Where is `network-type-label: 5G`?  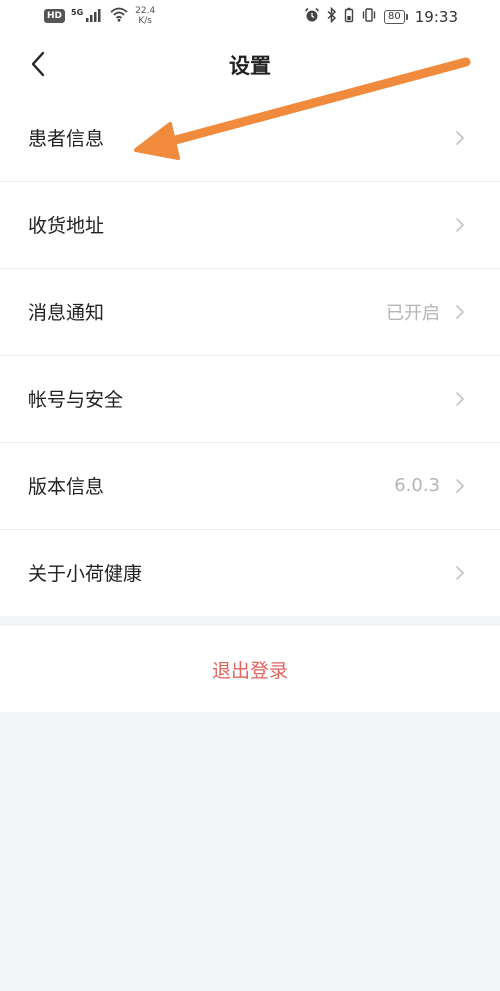 network-type-label: 5G is located at coordinates (77, 12).